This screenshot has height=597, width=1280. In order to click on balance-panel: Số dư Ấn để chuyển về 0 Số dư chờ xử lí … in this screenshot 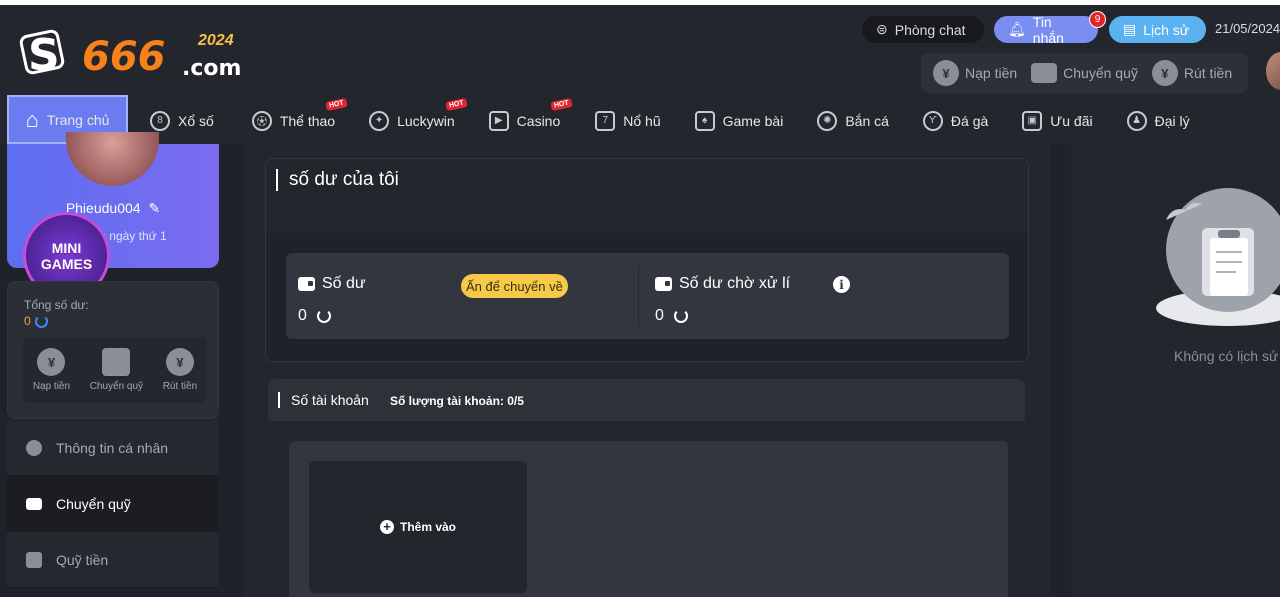, I will do `click(647, 296)`.